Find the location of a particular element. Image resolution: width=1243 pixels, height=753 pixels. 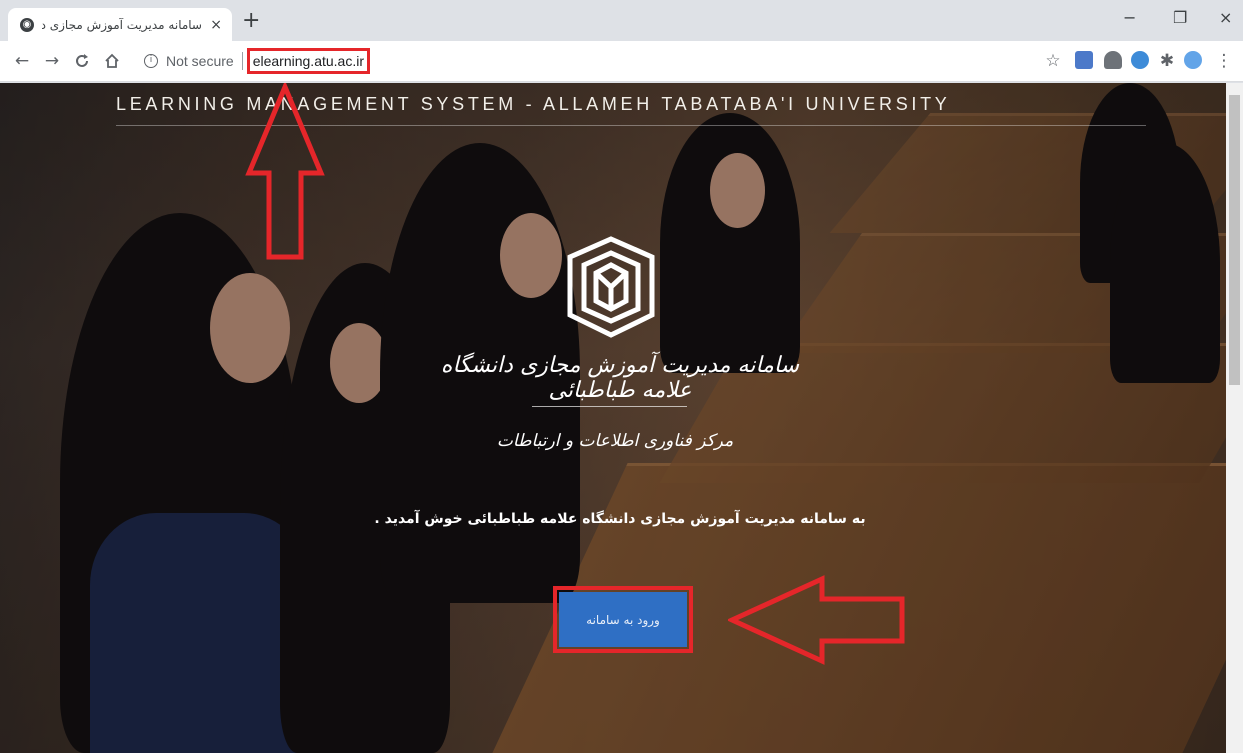

menu-icon: ⋮ is located at coordinates (1224, 61).